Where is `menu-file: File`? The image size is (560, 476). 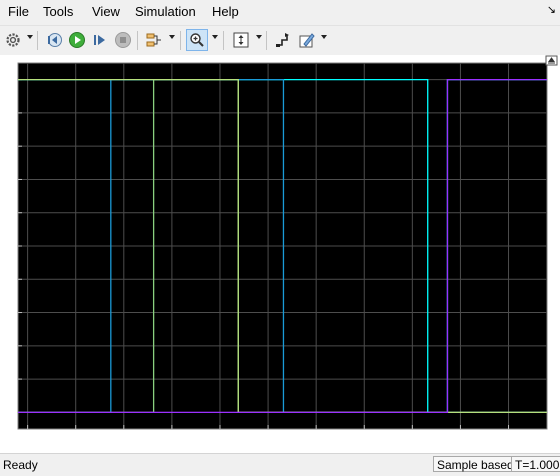 menu-file: File is located at coordinates (18, 11).